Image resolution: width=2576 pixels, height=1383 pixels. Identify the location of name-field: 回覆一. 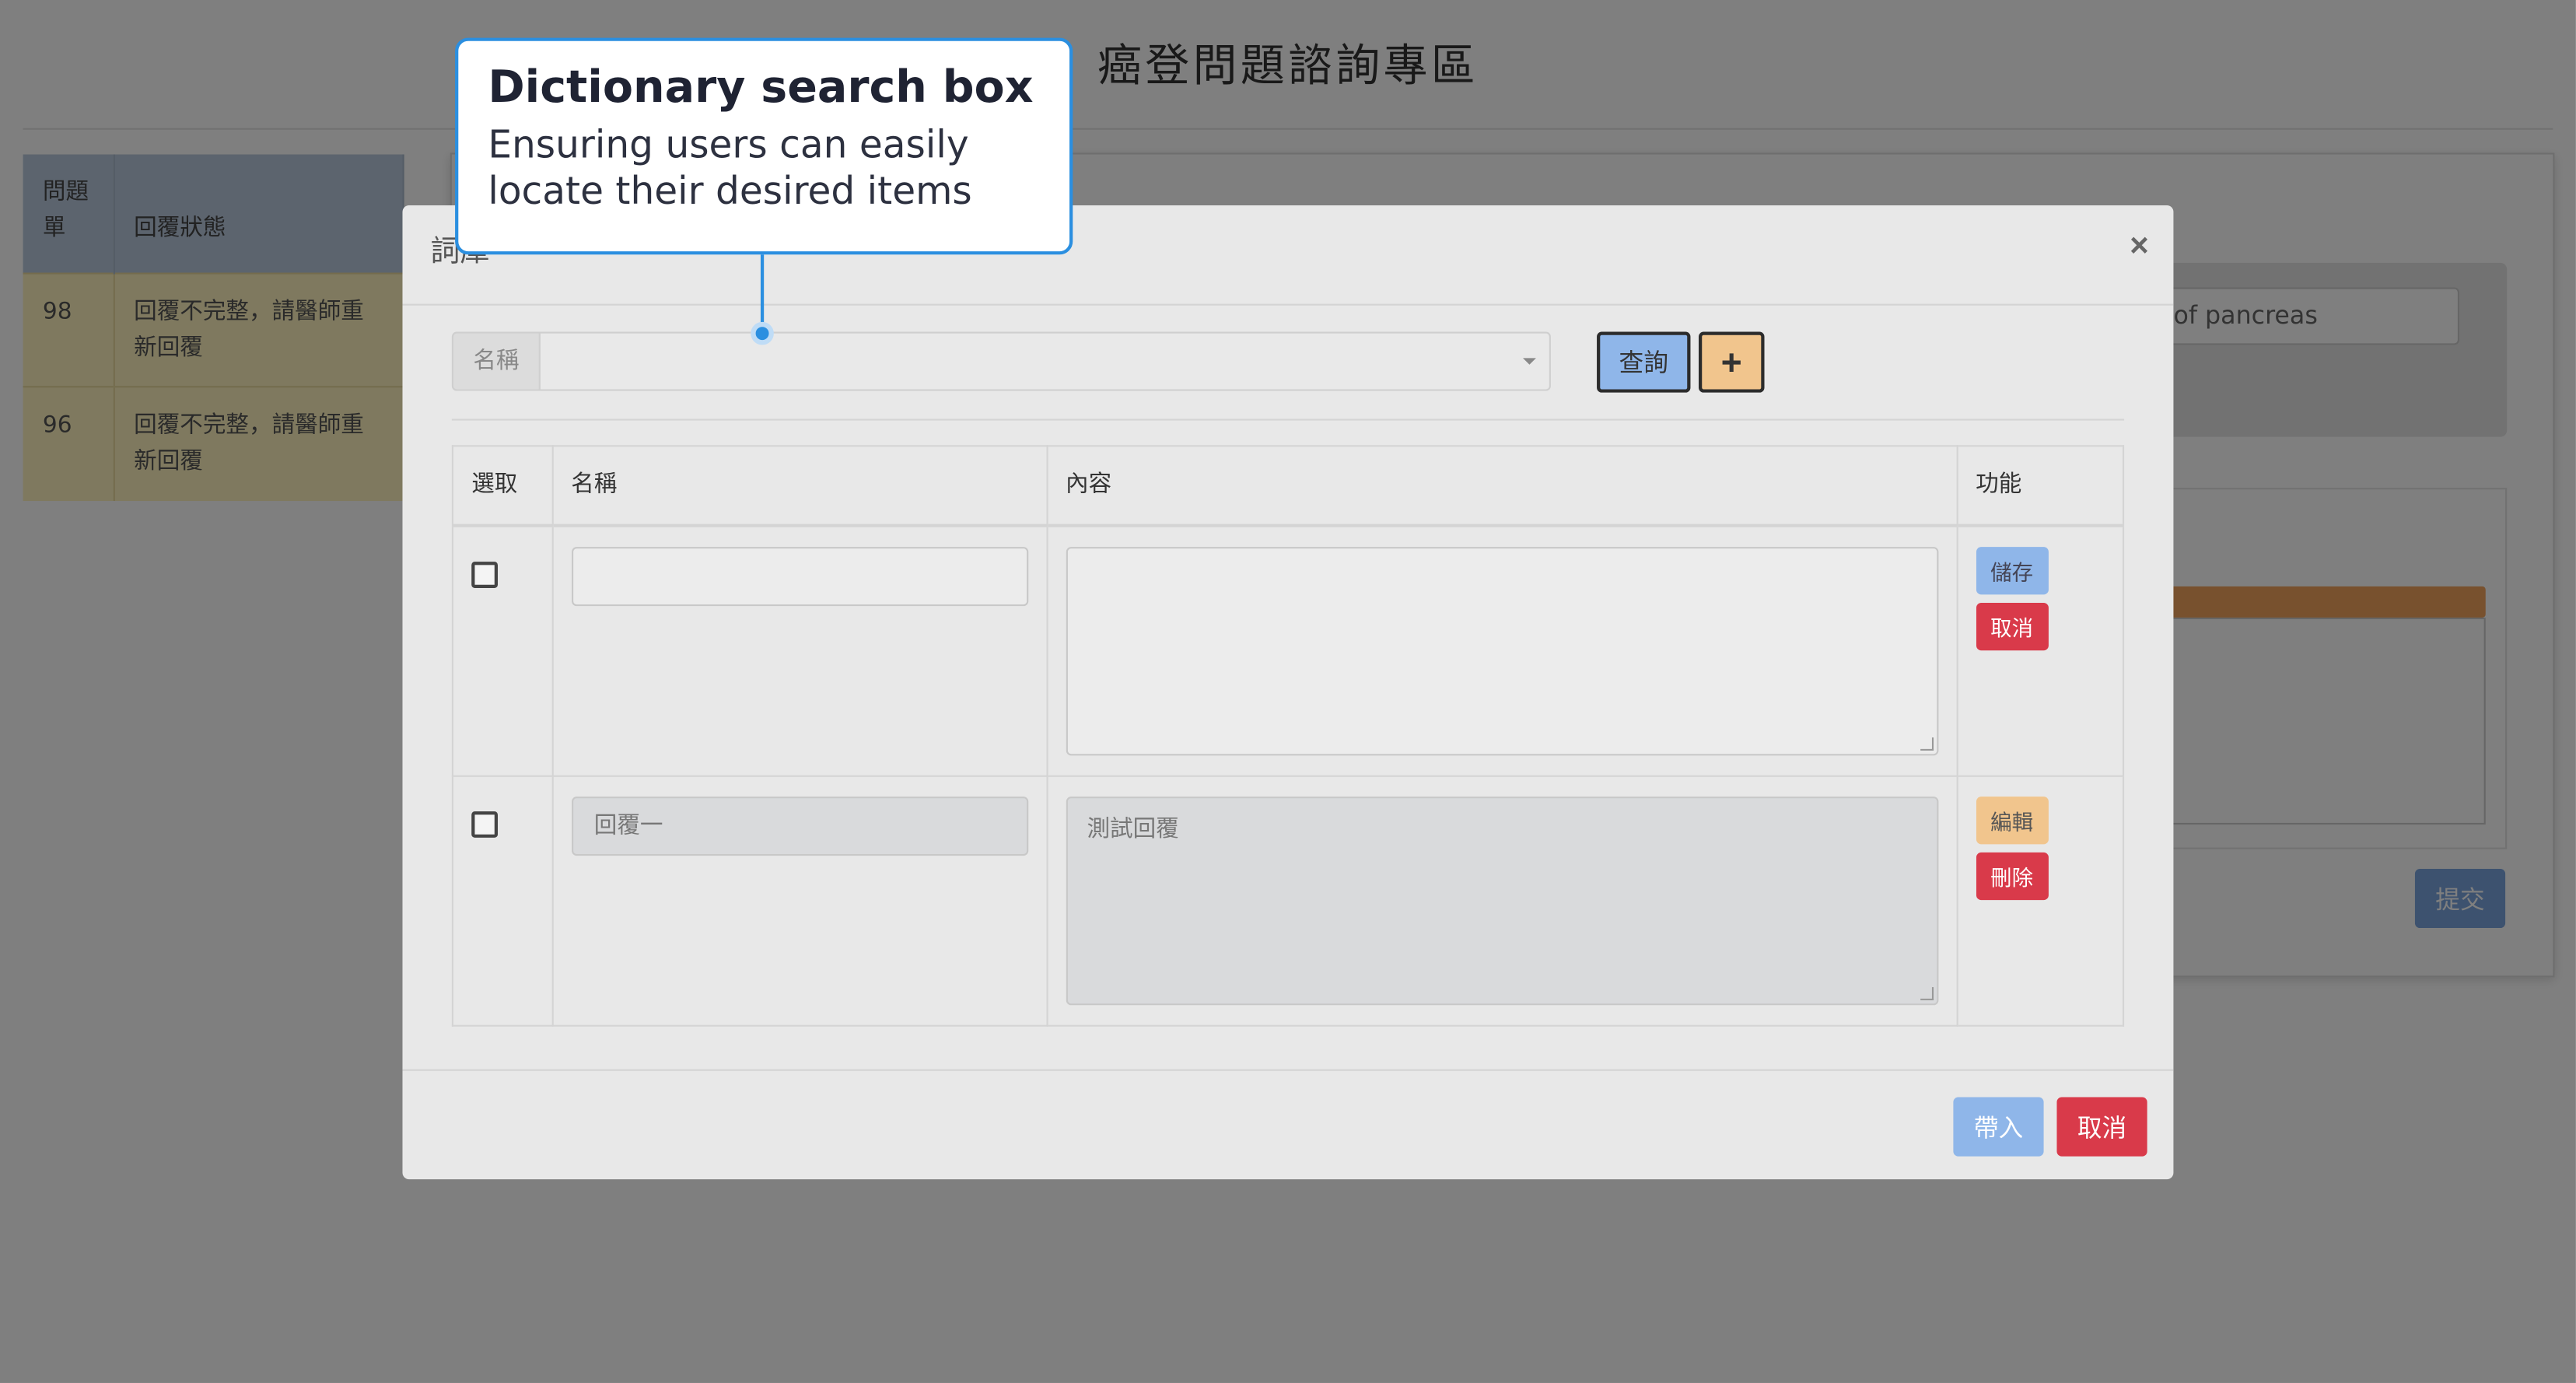
(800, 826).